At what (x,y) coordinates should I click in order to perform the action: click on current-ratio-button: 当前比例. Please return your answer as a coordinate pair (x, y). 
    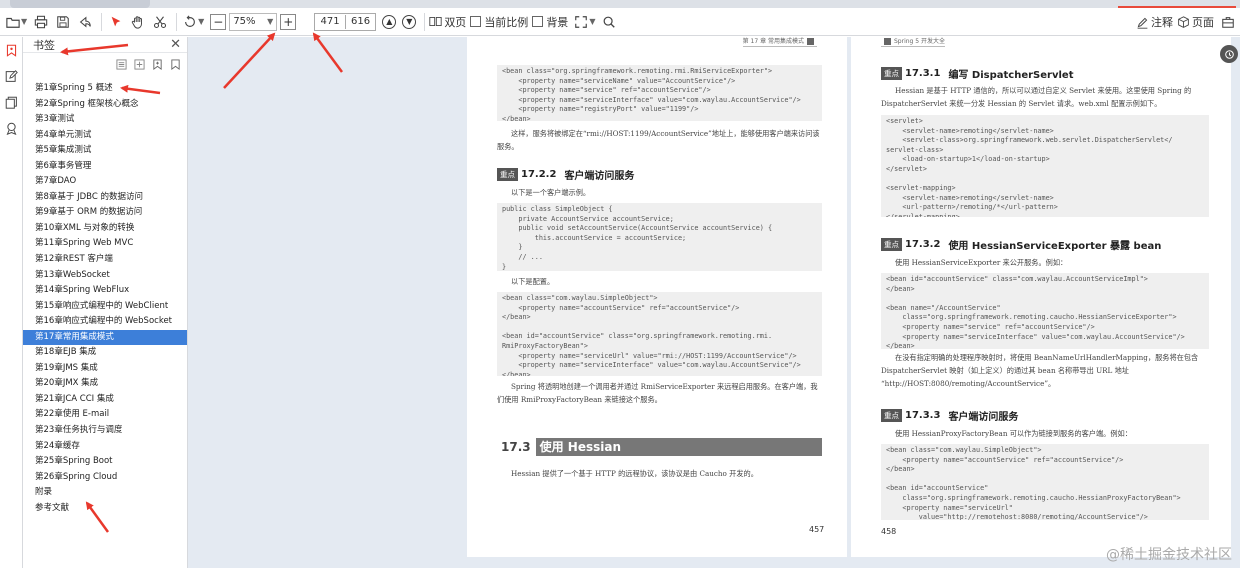
    Looking at the image, I should click on (499, 22).